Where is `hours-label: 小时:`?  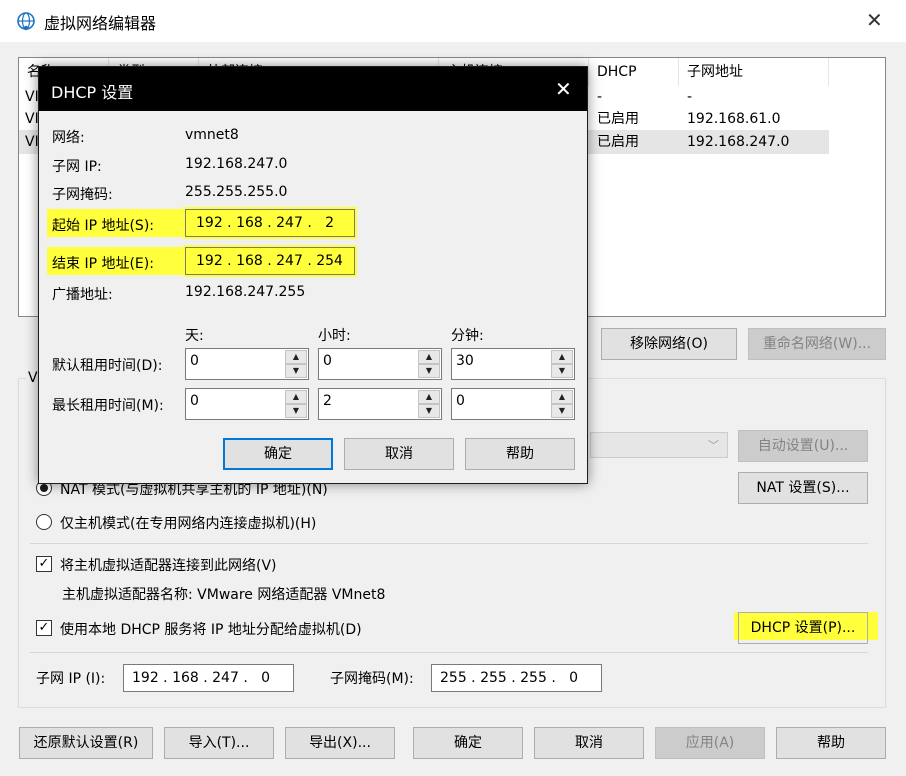
hours-label: 小时: is located at coordinates (334, 336).